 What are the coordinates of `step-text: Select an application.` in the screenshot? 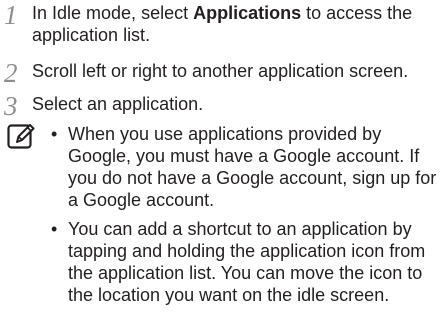 It's located at (118, 104).